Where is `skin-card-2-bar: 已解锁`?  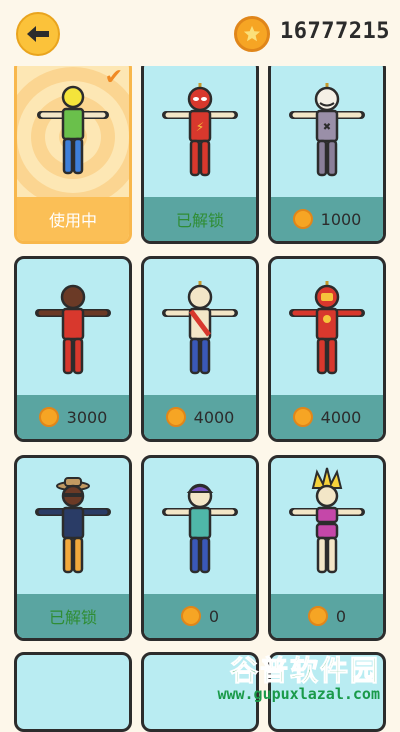 skin-card-2-bar: 已解锁 is located at coordinates (200, 219).